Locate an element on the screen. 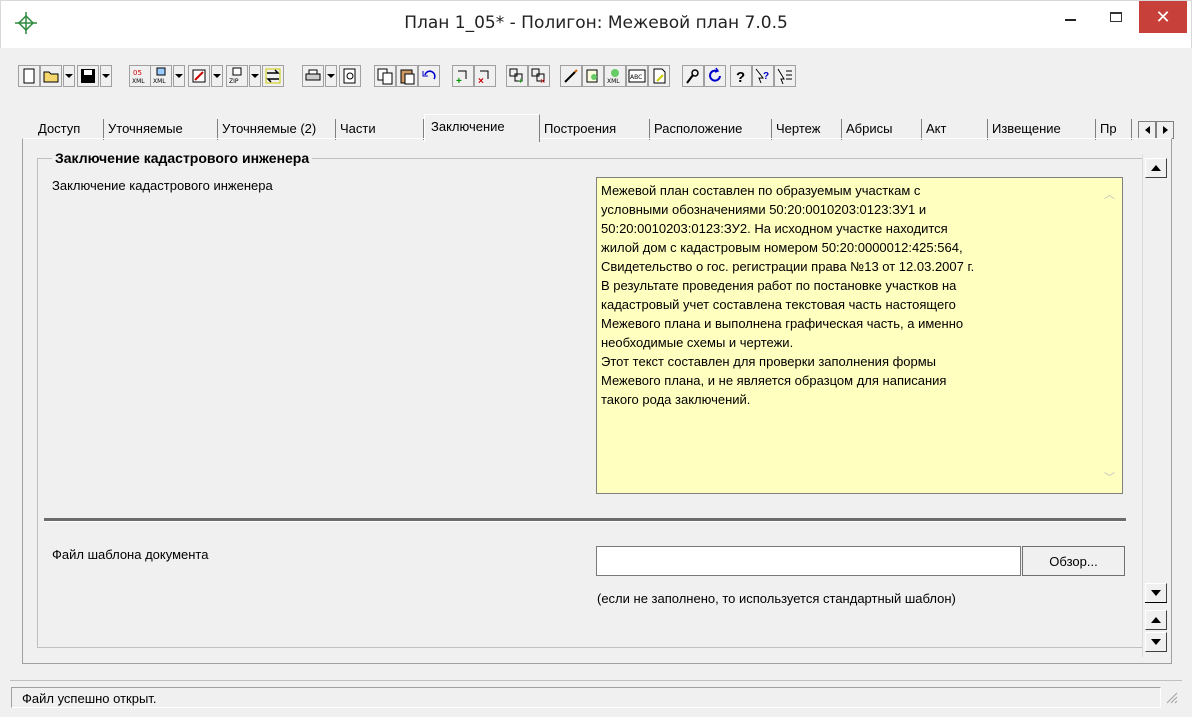  maximize-button is located at coordinates (1116, 17).